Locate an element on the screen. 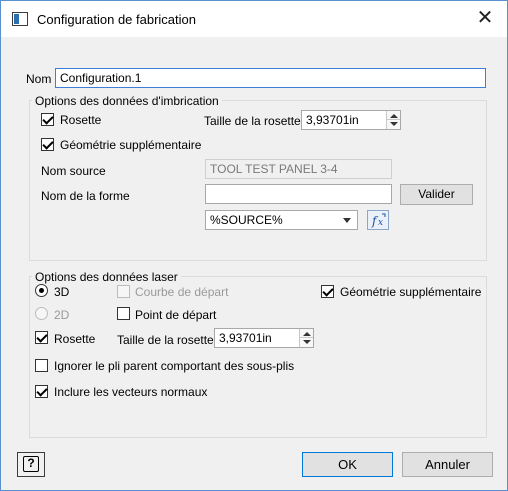  formula-button: f x is located at coordinates (378, 220).